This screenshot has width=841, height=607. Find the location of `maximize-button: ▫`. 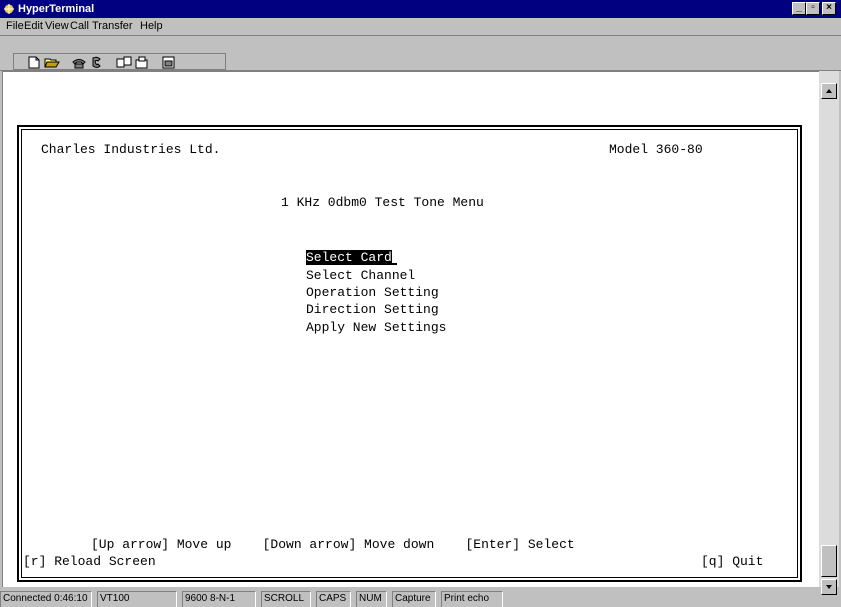

maximize-button: ▫ is located at coordinates (813, 8).